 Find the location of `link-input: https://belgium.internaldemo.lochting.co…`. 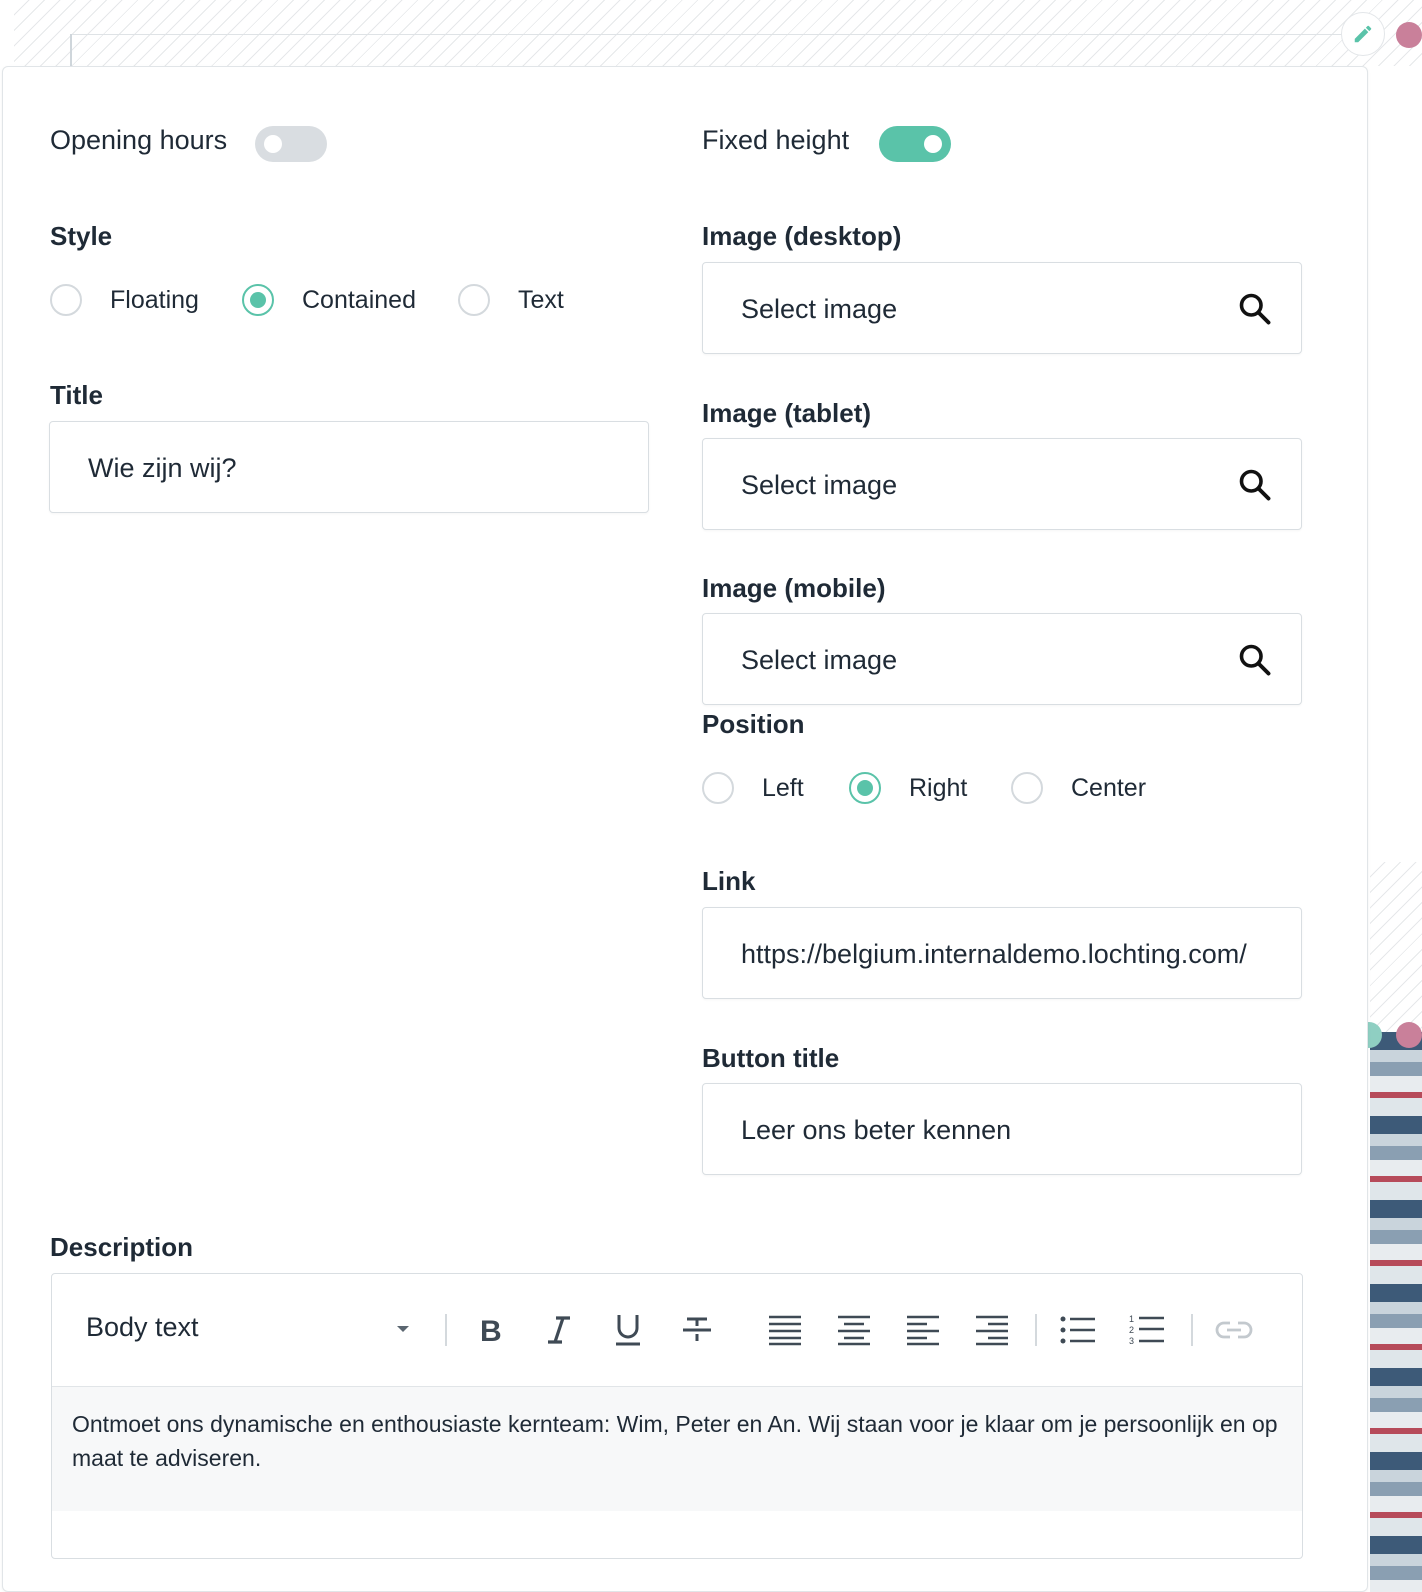

link-input: https://belgium.internaldemo.lochting.co… is located at coordinates (1002, 953).